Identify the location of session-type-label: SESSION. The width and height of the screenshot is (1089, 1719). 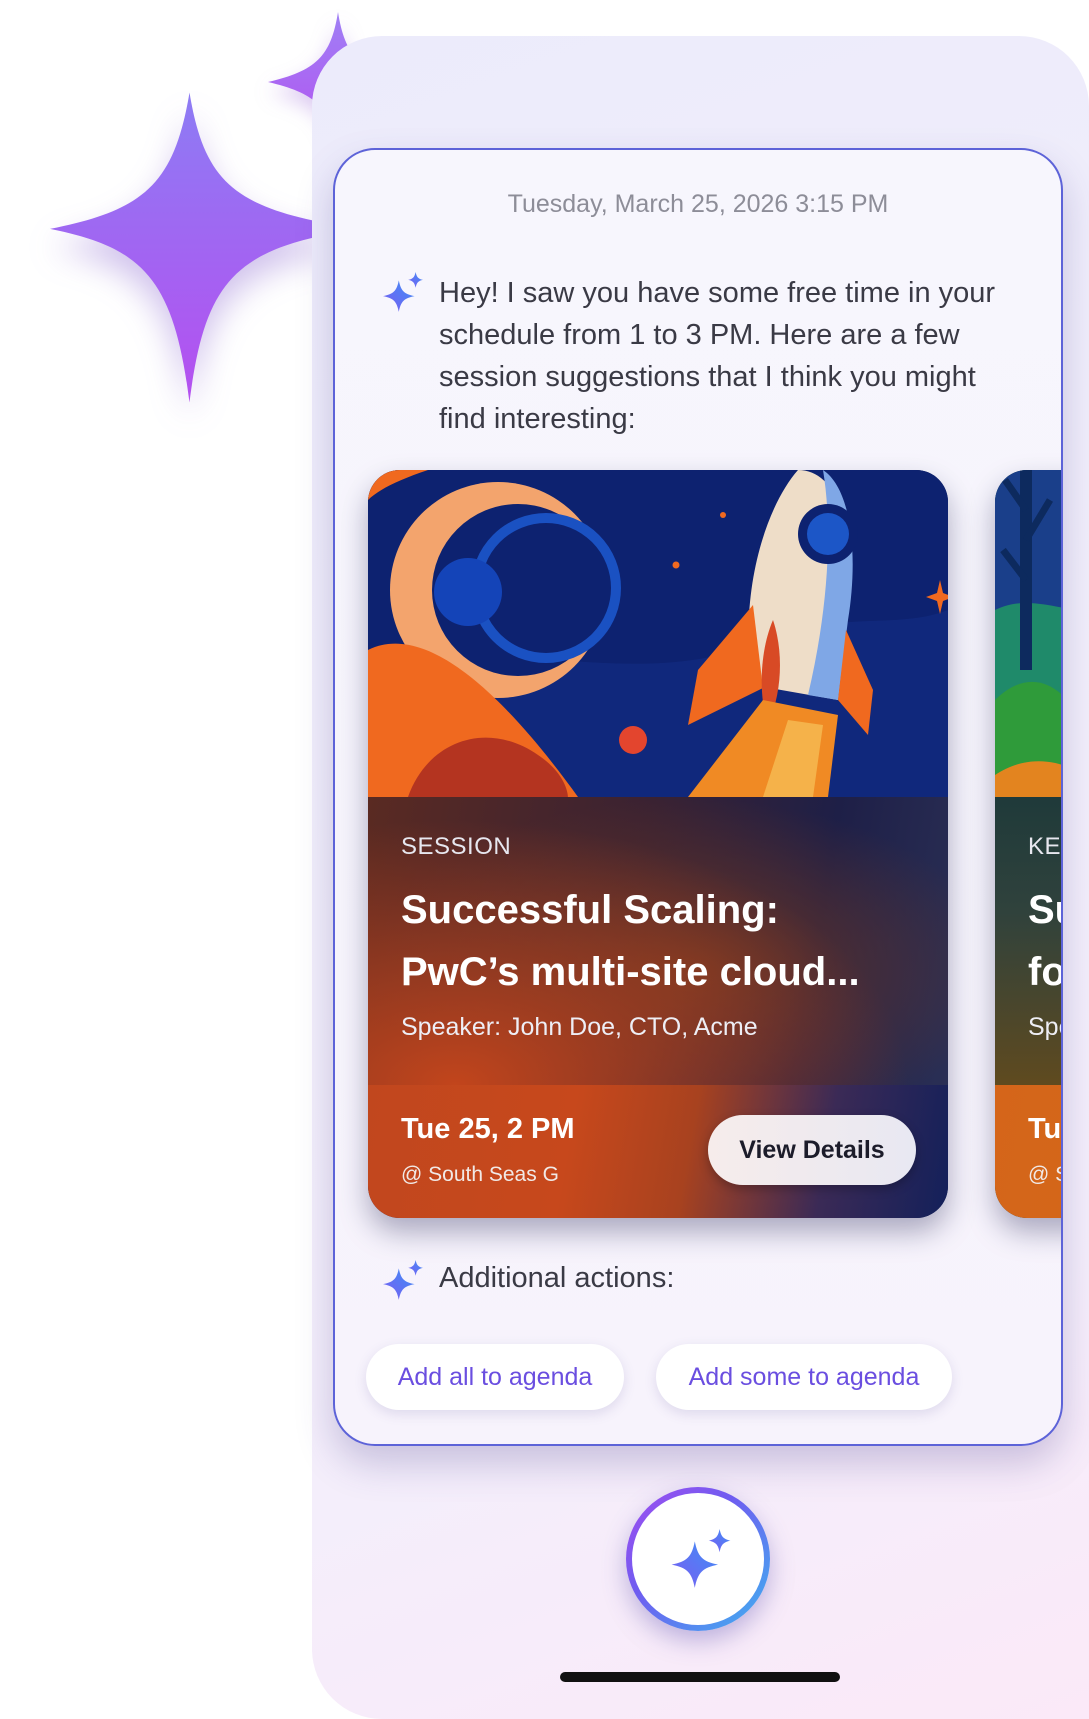
(456, 846).